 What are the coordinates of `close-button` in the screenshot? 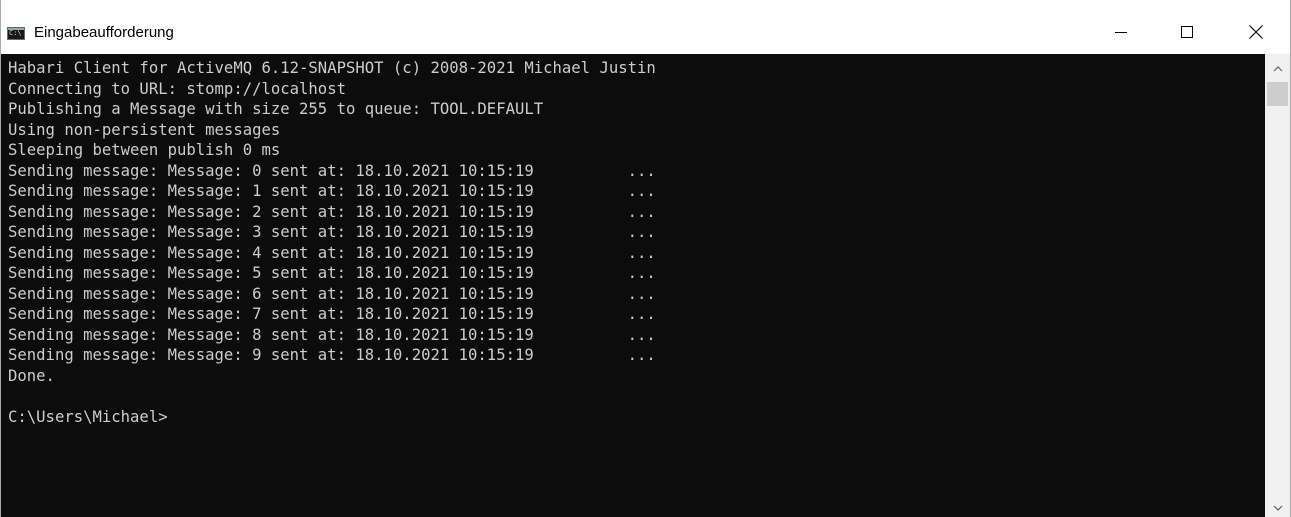 It's located at (1256, 32).